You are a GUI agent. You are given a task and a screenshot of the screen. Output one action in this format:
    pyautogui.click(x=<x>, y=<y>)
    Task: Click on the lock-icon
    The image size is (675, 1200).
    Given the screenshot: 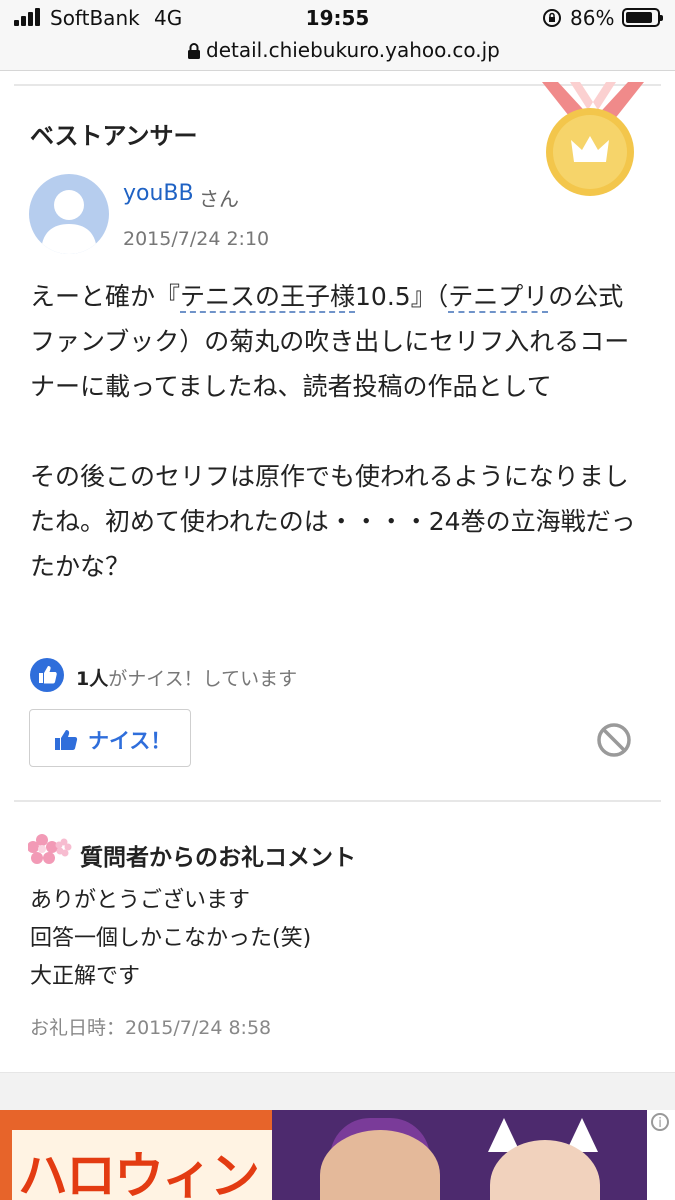 What is the action you would take?
    pyautogui.click(x=194, y=51)
    